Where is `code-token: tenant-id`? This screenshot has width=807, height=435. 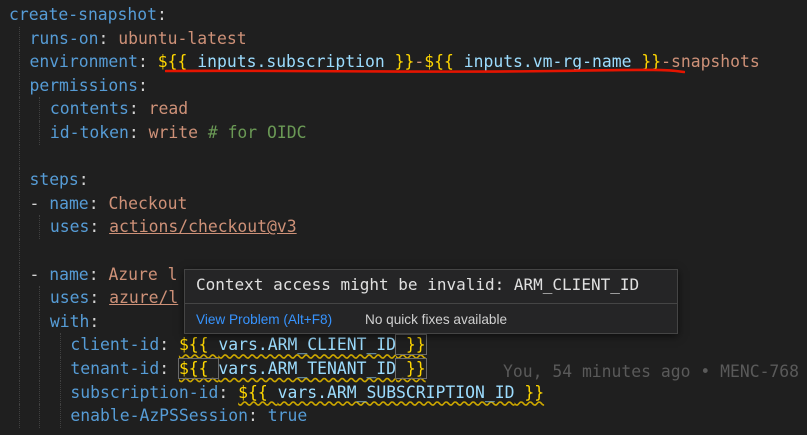 code-token: tenant-id is located at coordinates (115, 368).